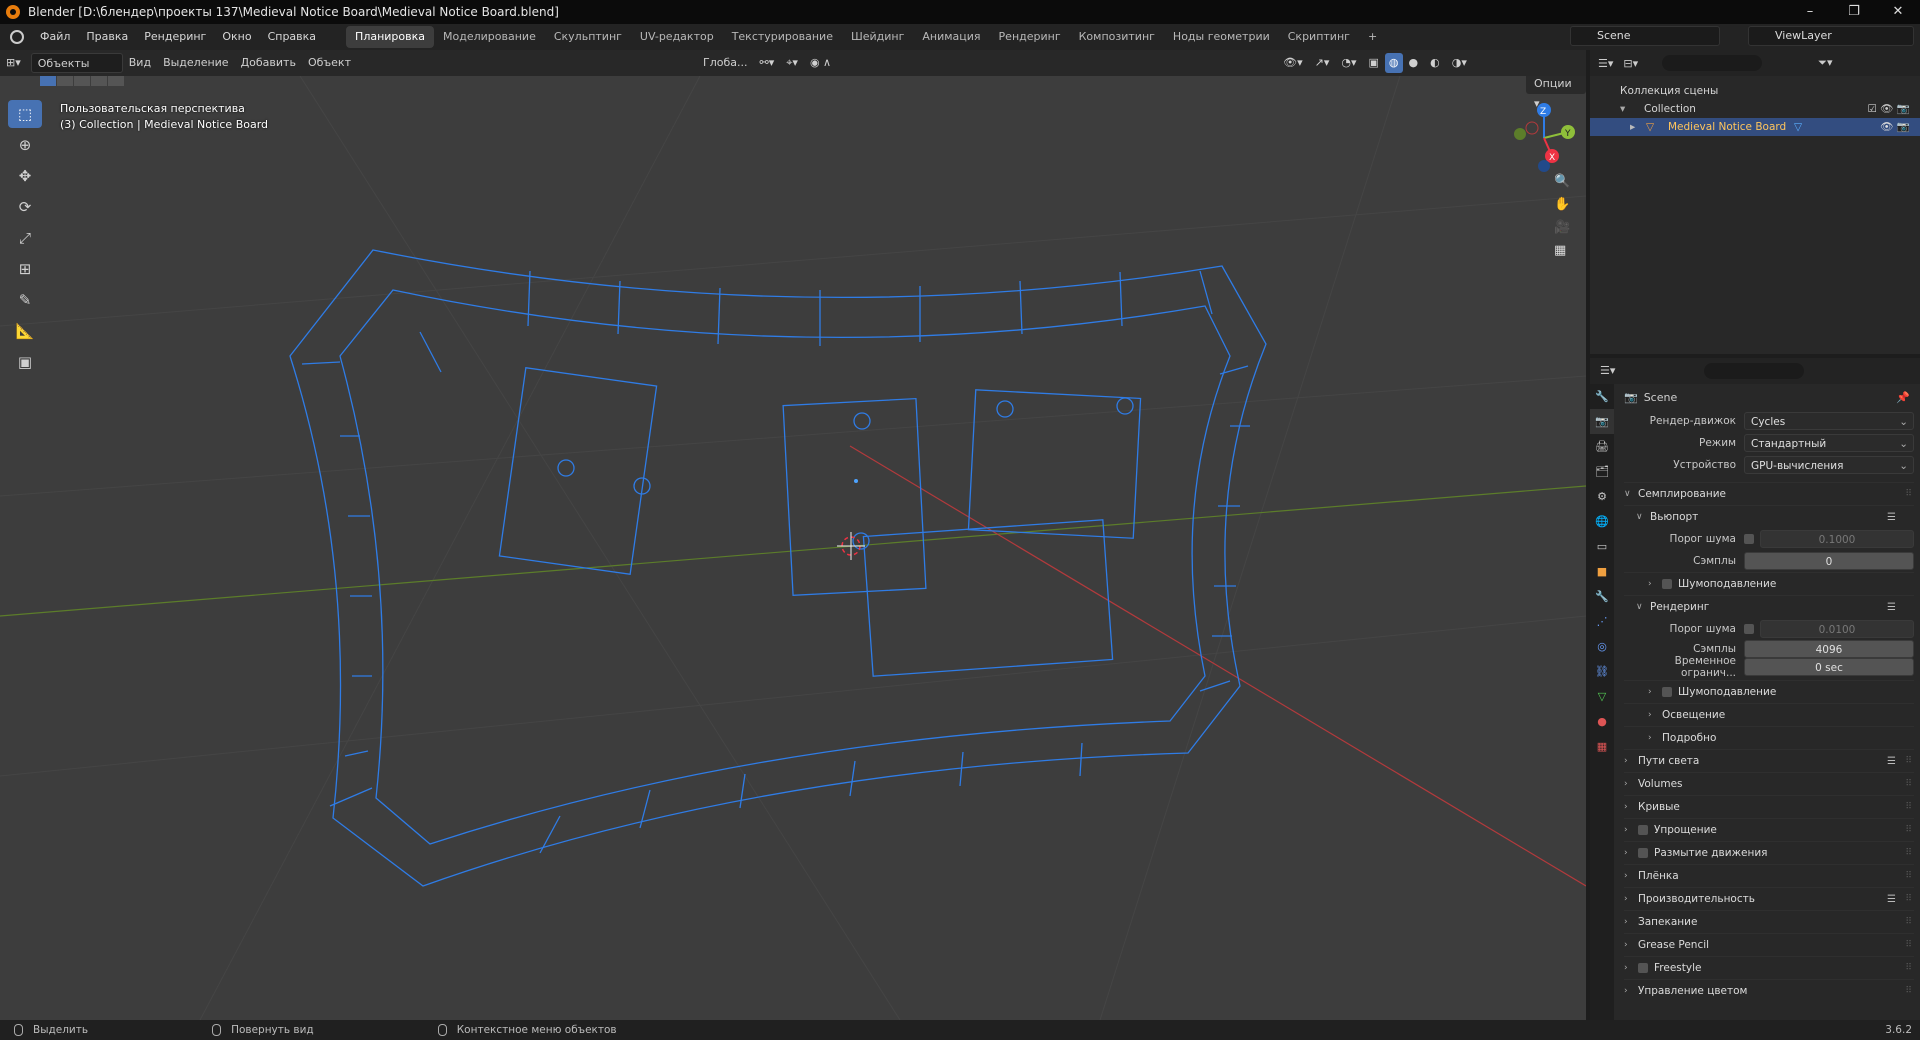 This screenshot has height=1040, width=1920. Describe the element at coordinates (1562, 181) in the screenshot. I see `zoom-icon: 🔍` at that location.